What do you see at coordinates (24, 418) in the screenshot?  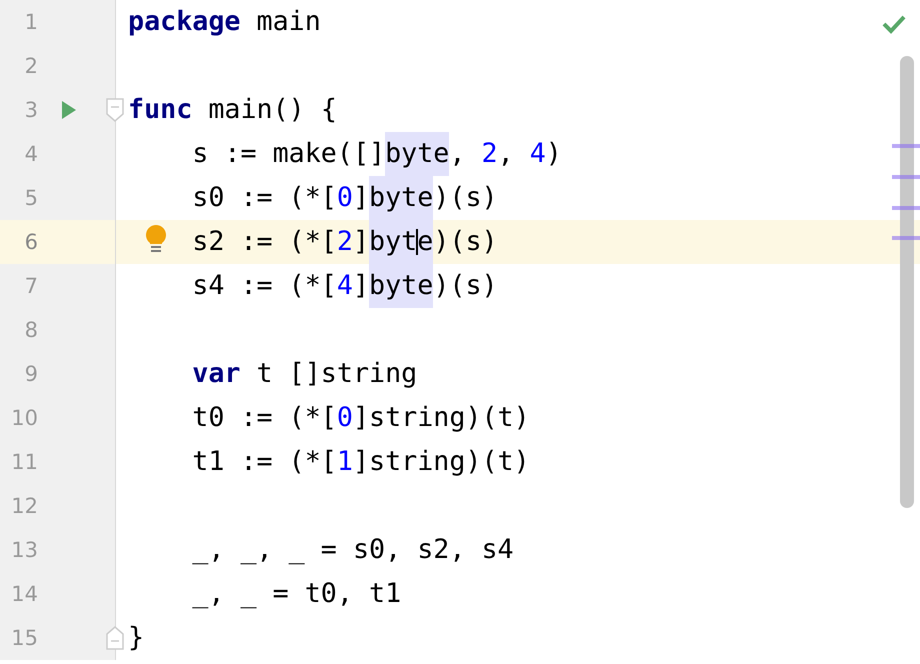 I see `line-number: 10` at bounding box center [24, 418].